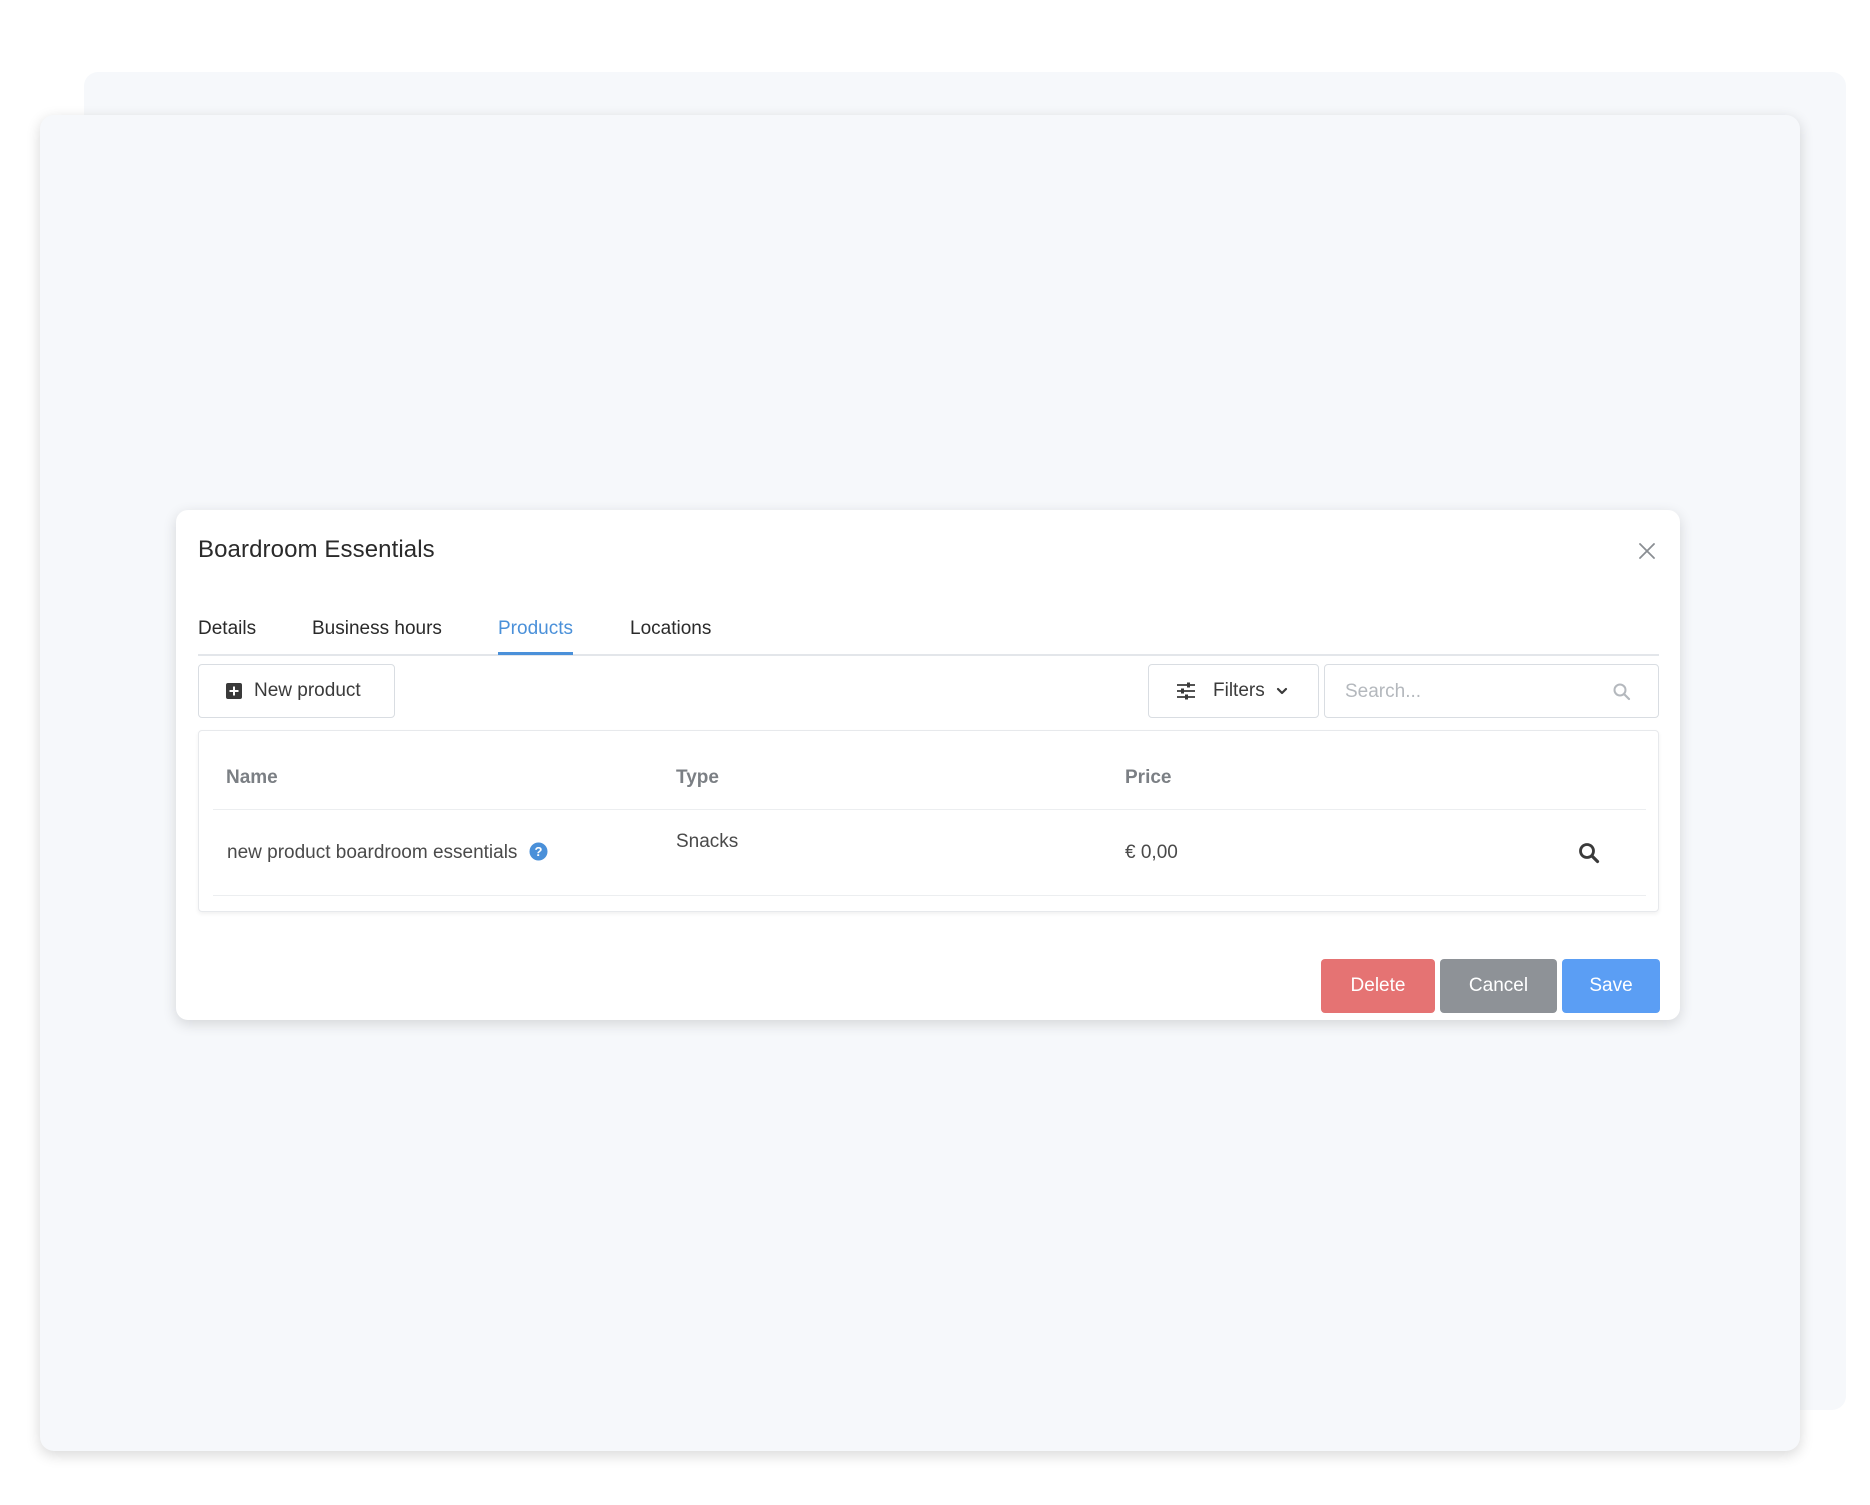 This screenshot has width=1870, height=1505. What do you see at coordinates (1622, 692) in the screenshot?
I see `search-icon` at bounding box center [1622, 692].